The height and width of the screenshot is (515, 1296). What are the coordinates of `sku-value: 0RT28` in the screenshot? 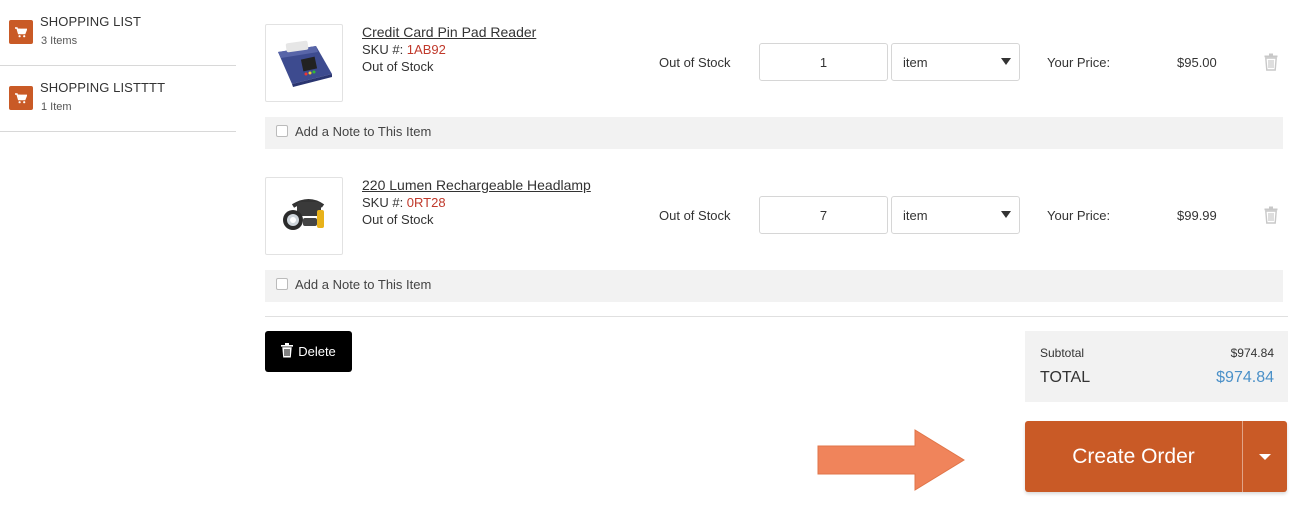 It's located at (426, 202).